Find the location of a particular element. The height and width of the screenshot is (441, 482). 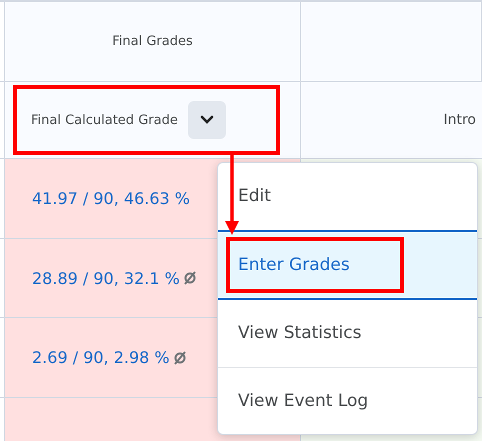

menu-item: View Event Log is located at coordinates (347, 400).